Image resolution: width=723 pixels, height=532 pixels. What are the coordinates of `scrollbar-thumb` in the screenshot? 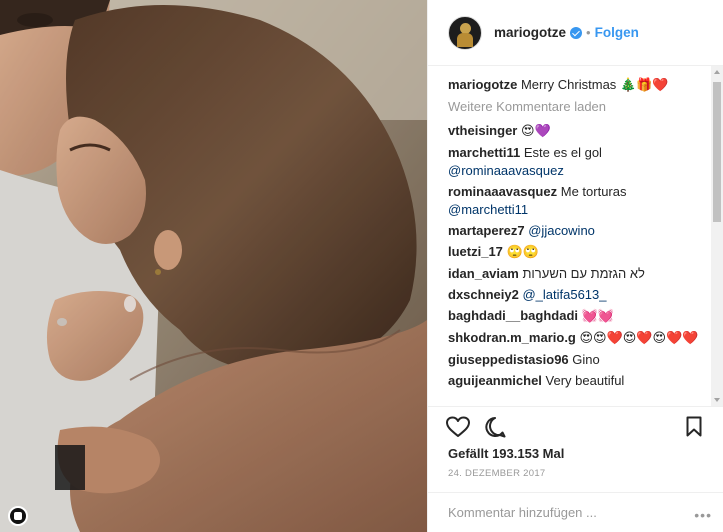 It's located at (717, 152).